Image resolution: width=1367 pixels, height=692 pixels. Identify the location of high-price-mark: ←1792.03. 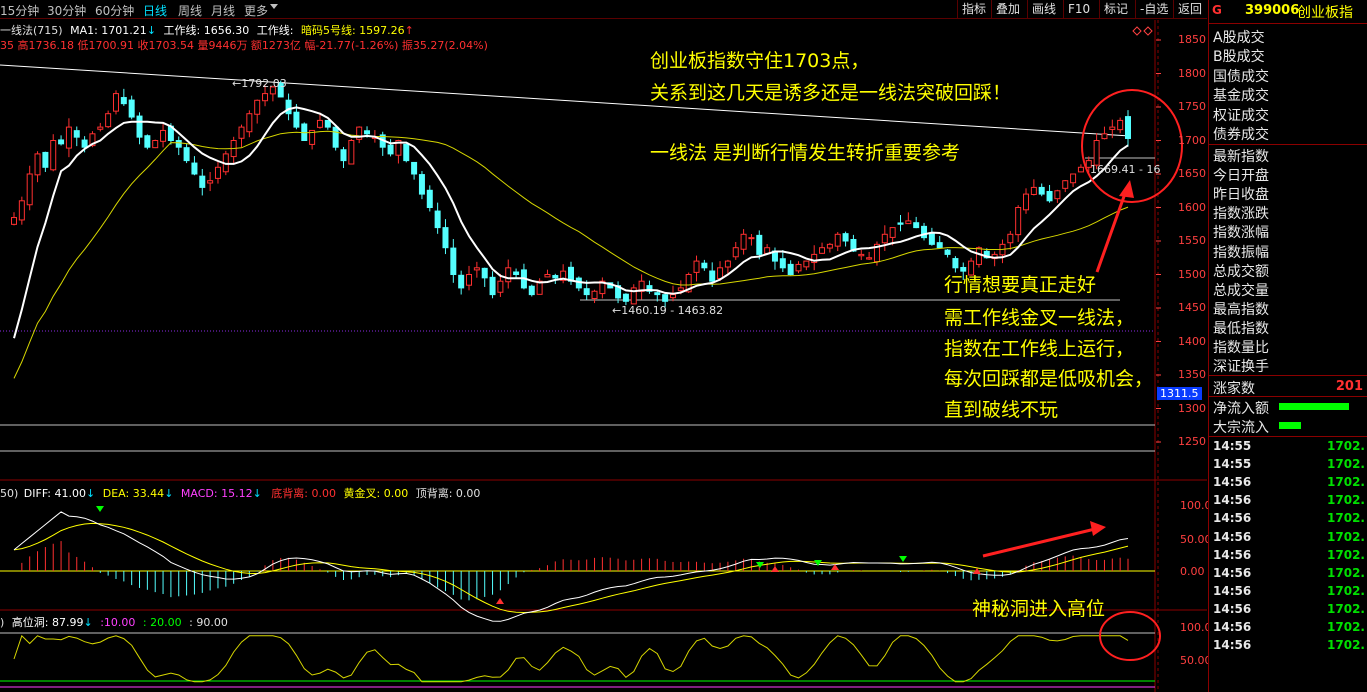
(259, 83).